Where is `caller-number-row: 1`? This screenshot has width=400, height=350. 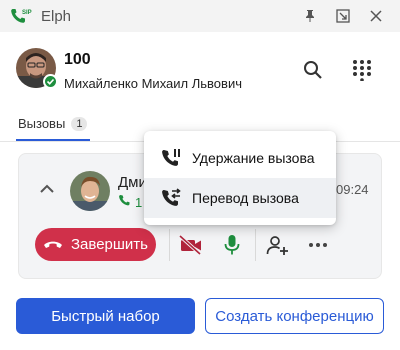 caller-number-row: 1 is located at coordinates (130, 202).